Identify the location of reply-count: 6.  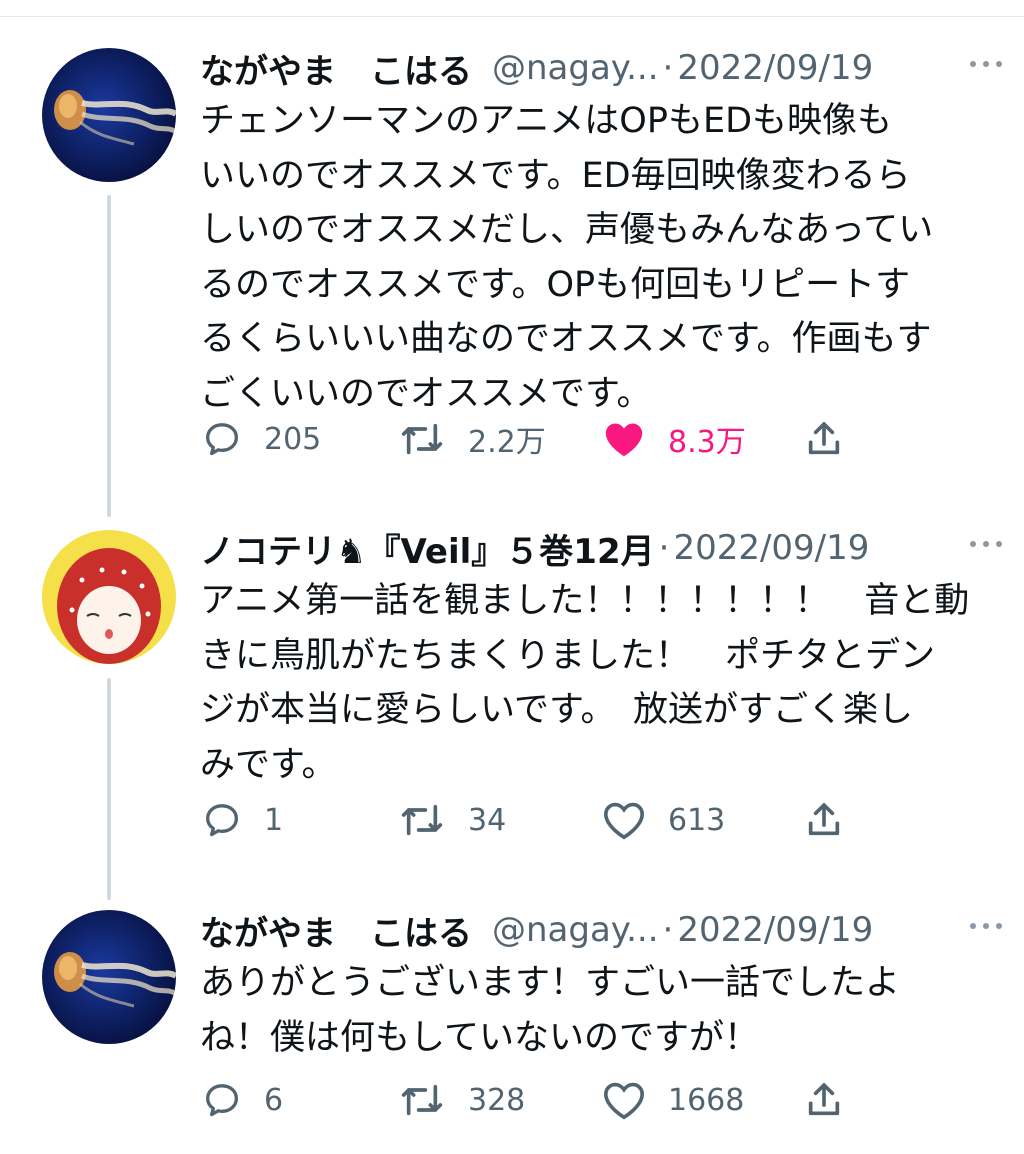
(274, 1100).